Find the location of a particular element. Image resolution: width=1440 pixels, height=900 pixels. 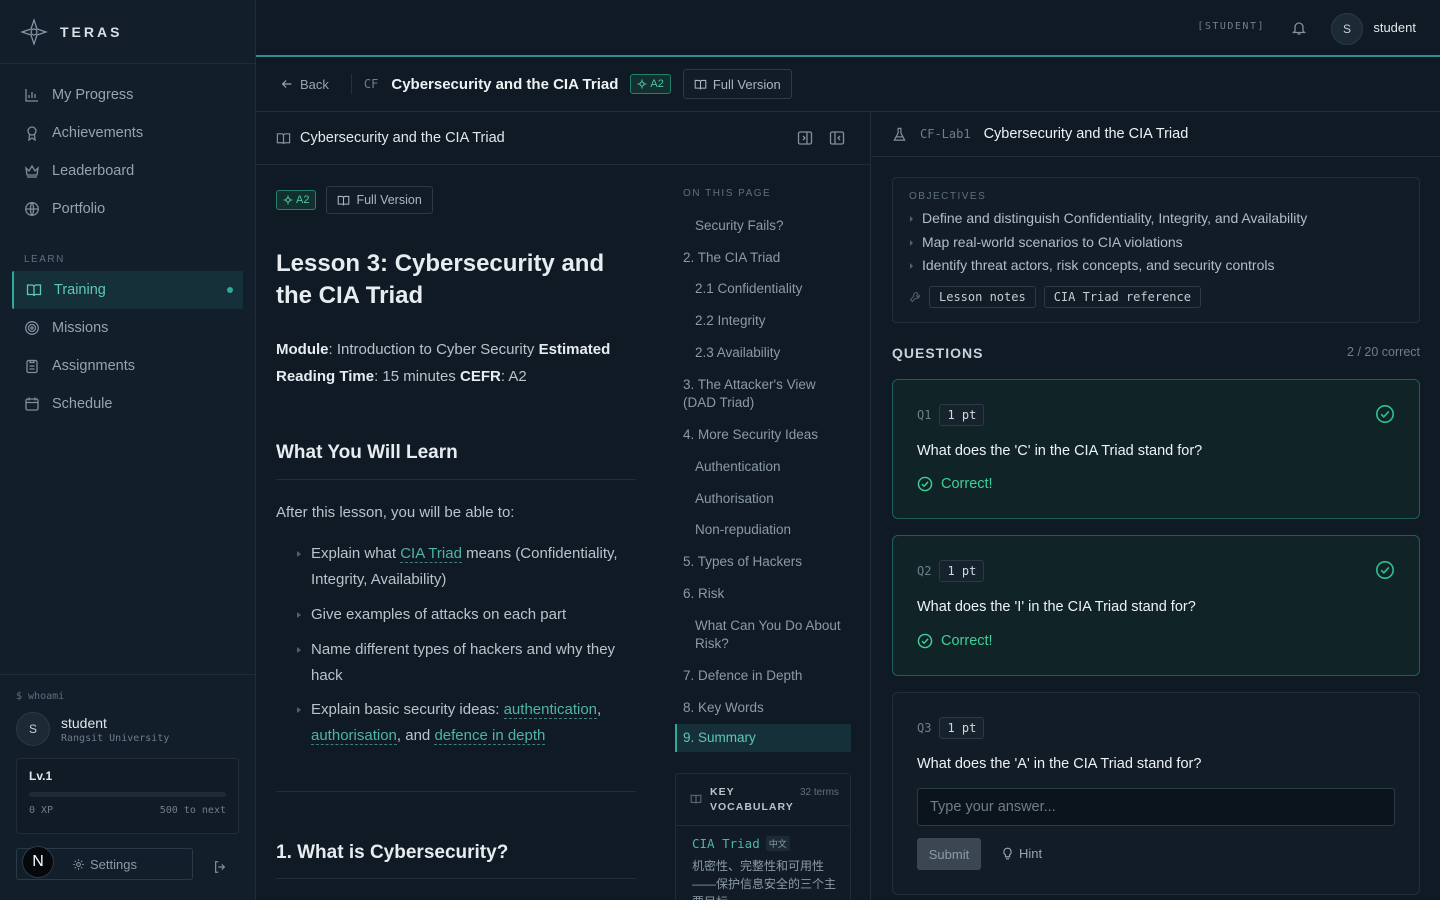

question-number: Q2 is located at coordinates (924, 571).